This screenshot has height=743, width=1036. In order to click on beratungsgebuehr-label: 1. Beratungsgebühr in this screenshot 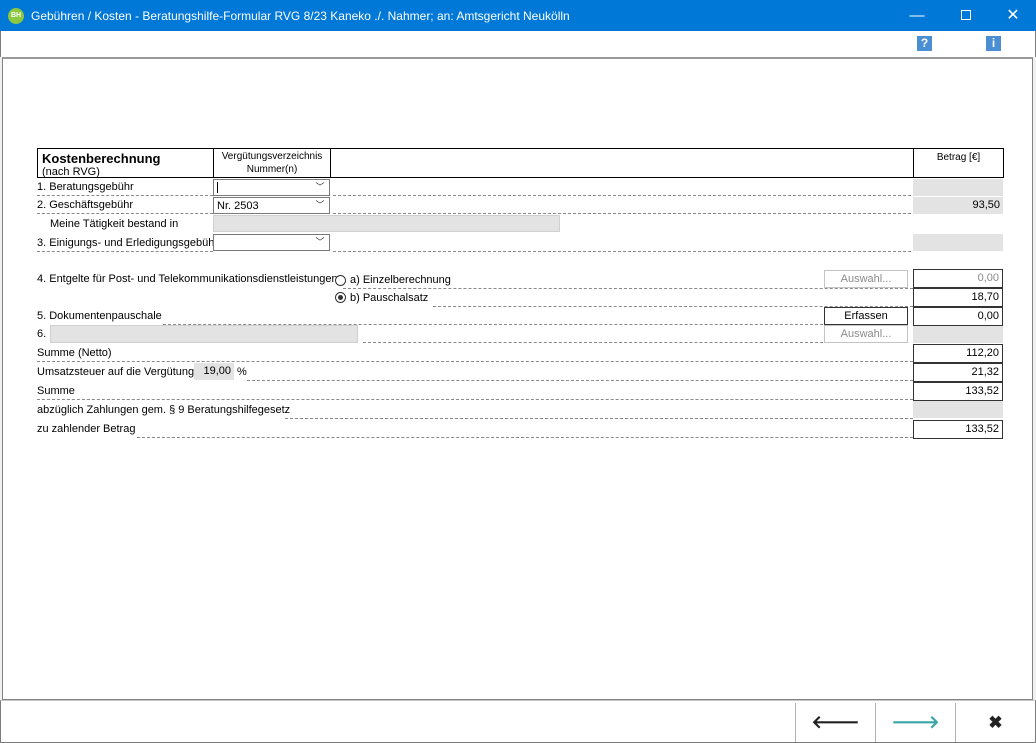, I will do `click(85, 187)`.